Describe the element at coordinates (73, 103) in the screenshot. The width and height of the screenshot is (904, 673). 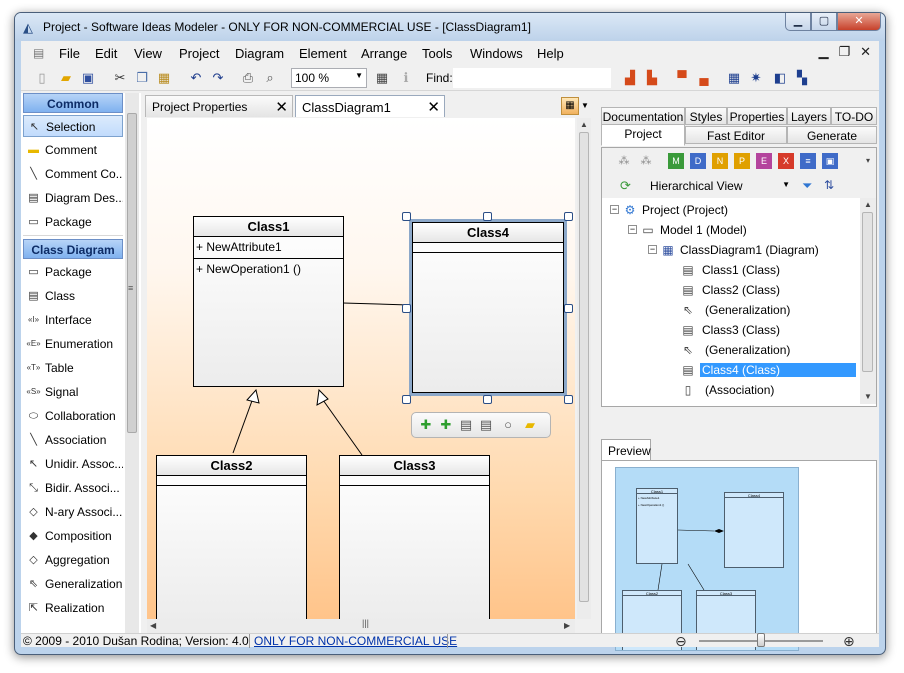
I see `toolbox-section-common: Common` at that location.